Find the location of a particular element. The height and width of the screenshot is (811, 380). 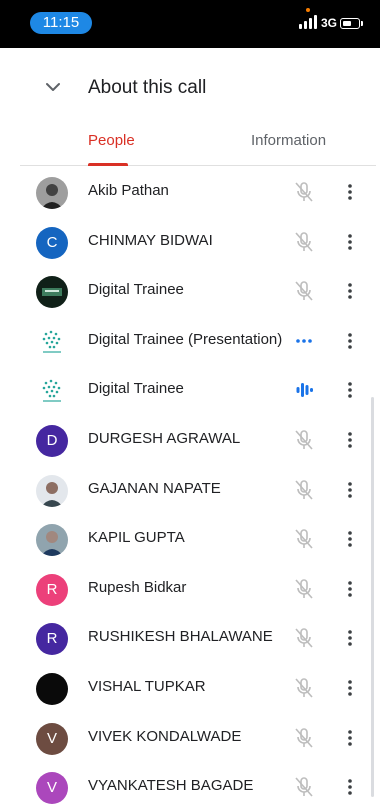

participant-row: V VYANKATESH BAGADE is located at coordinates (198, 787).